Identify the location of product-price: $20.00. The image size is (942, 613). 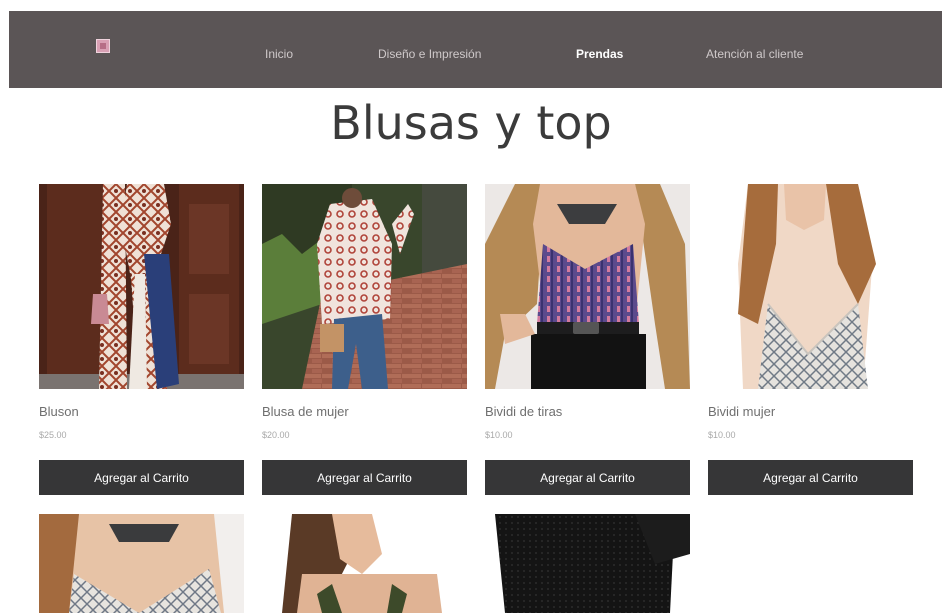
(276, 435).